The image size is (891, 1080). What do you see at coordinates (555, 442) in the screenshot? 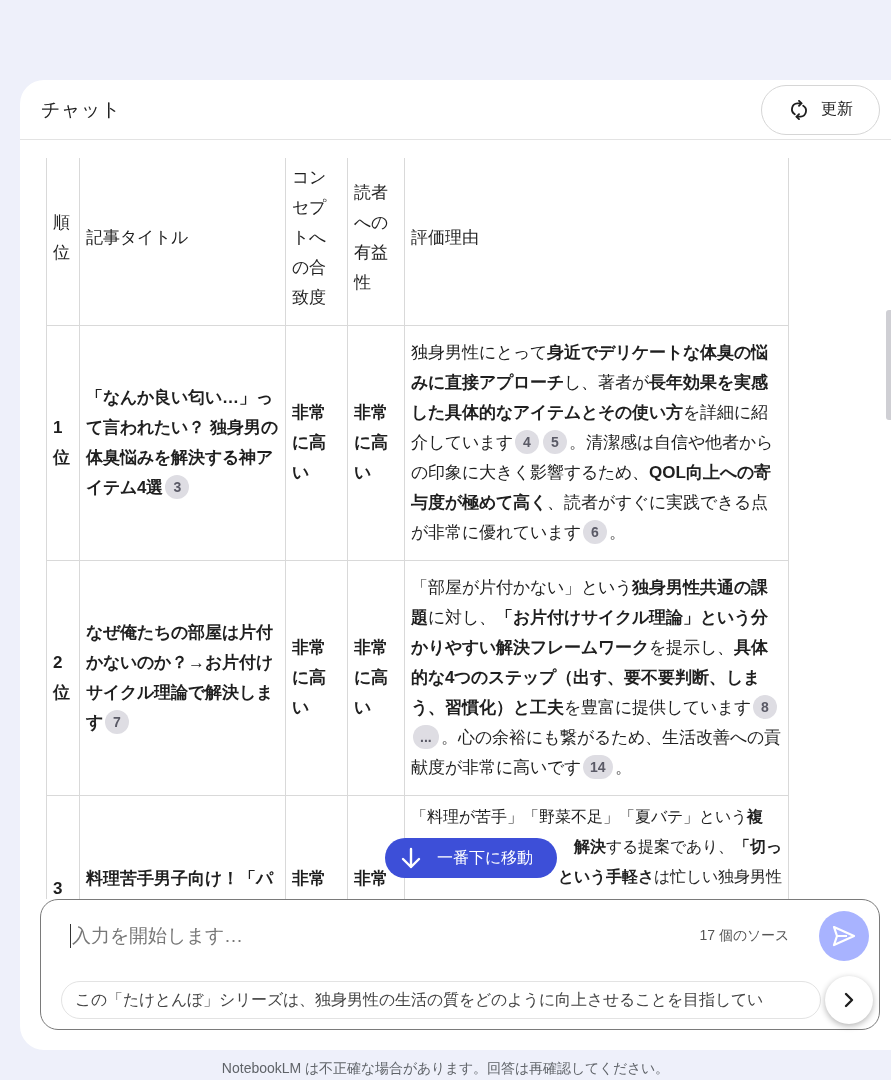
I see `citation-chip: 5` at bounding box center [555, 442].